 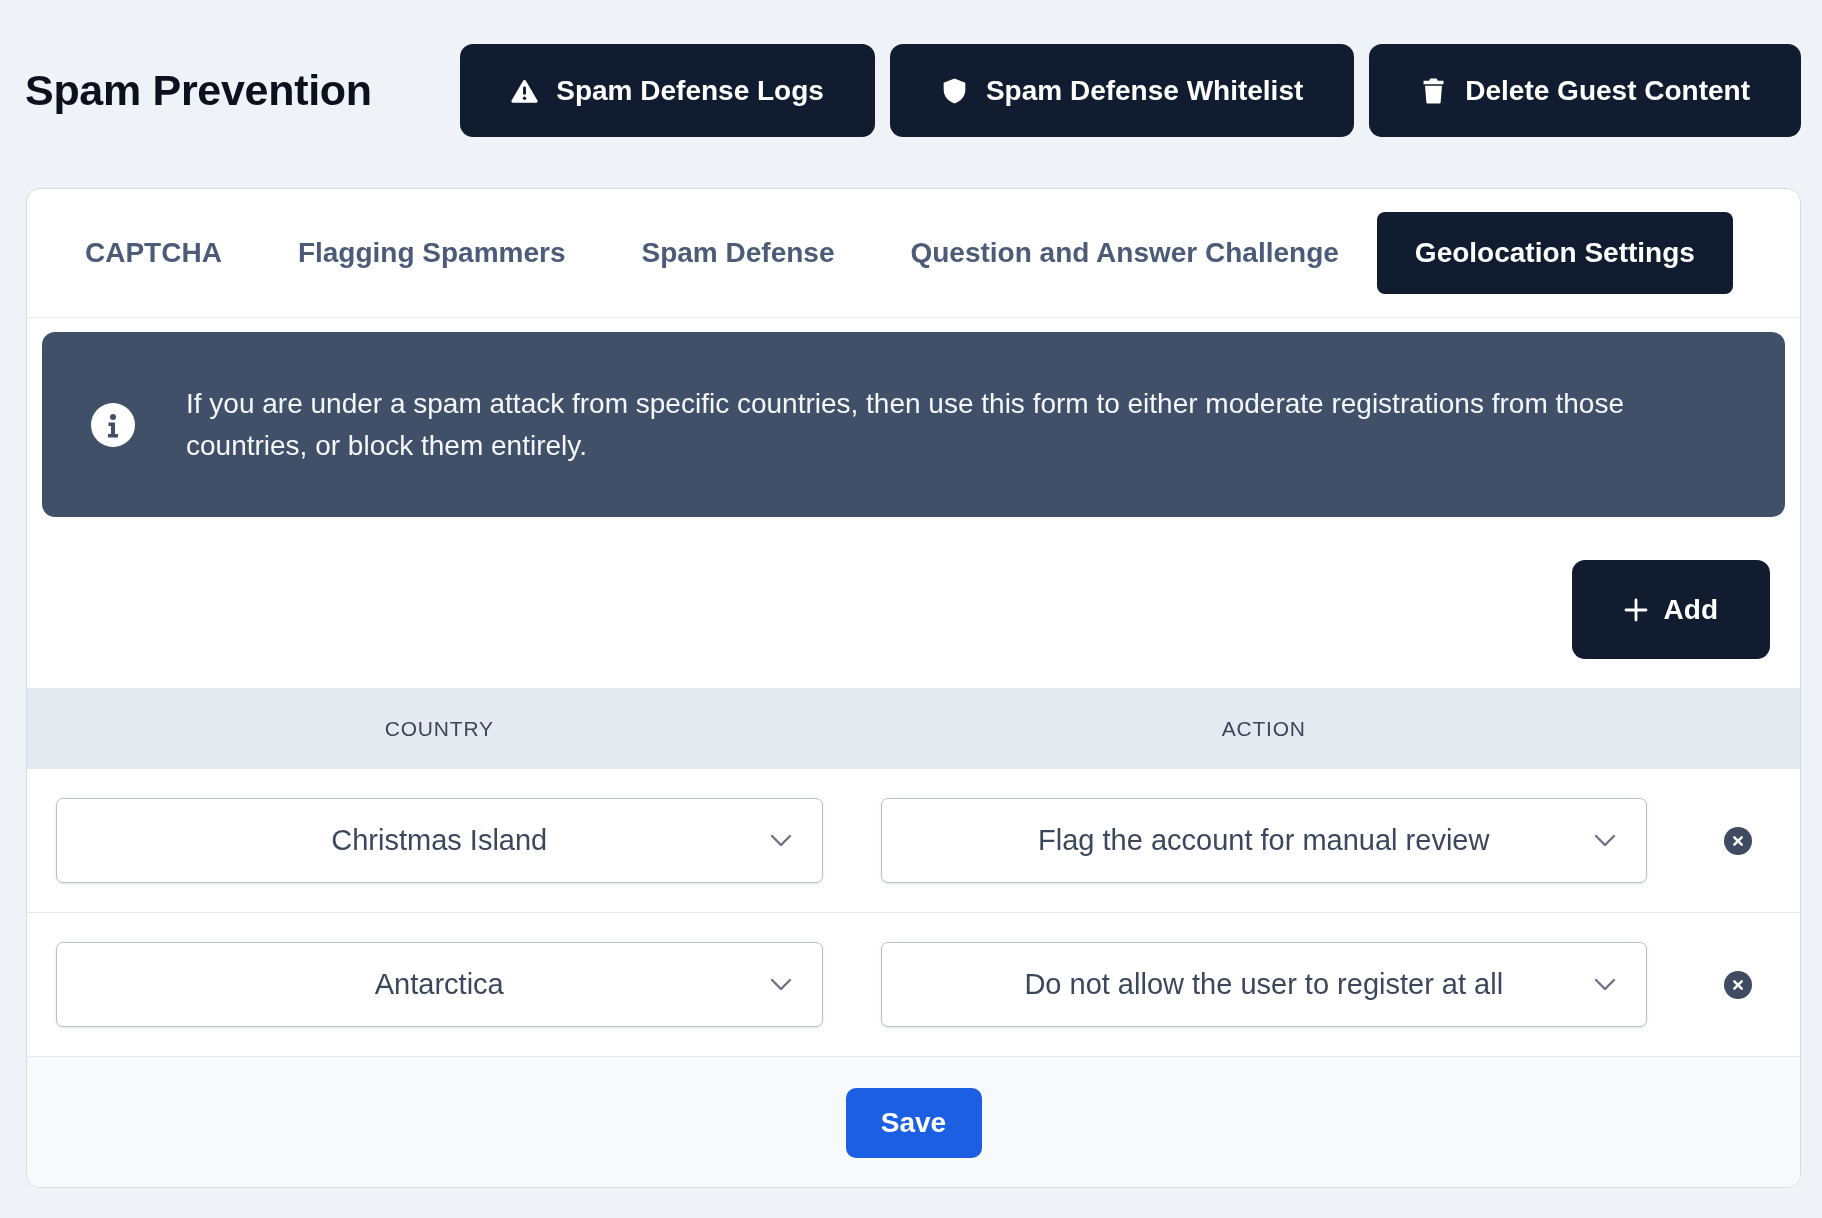 What do you see at coordinates (113, 424) in the screenshot?
I see `info-icon` at bounding box center [113, 424].